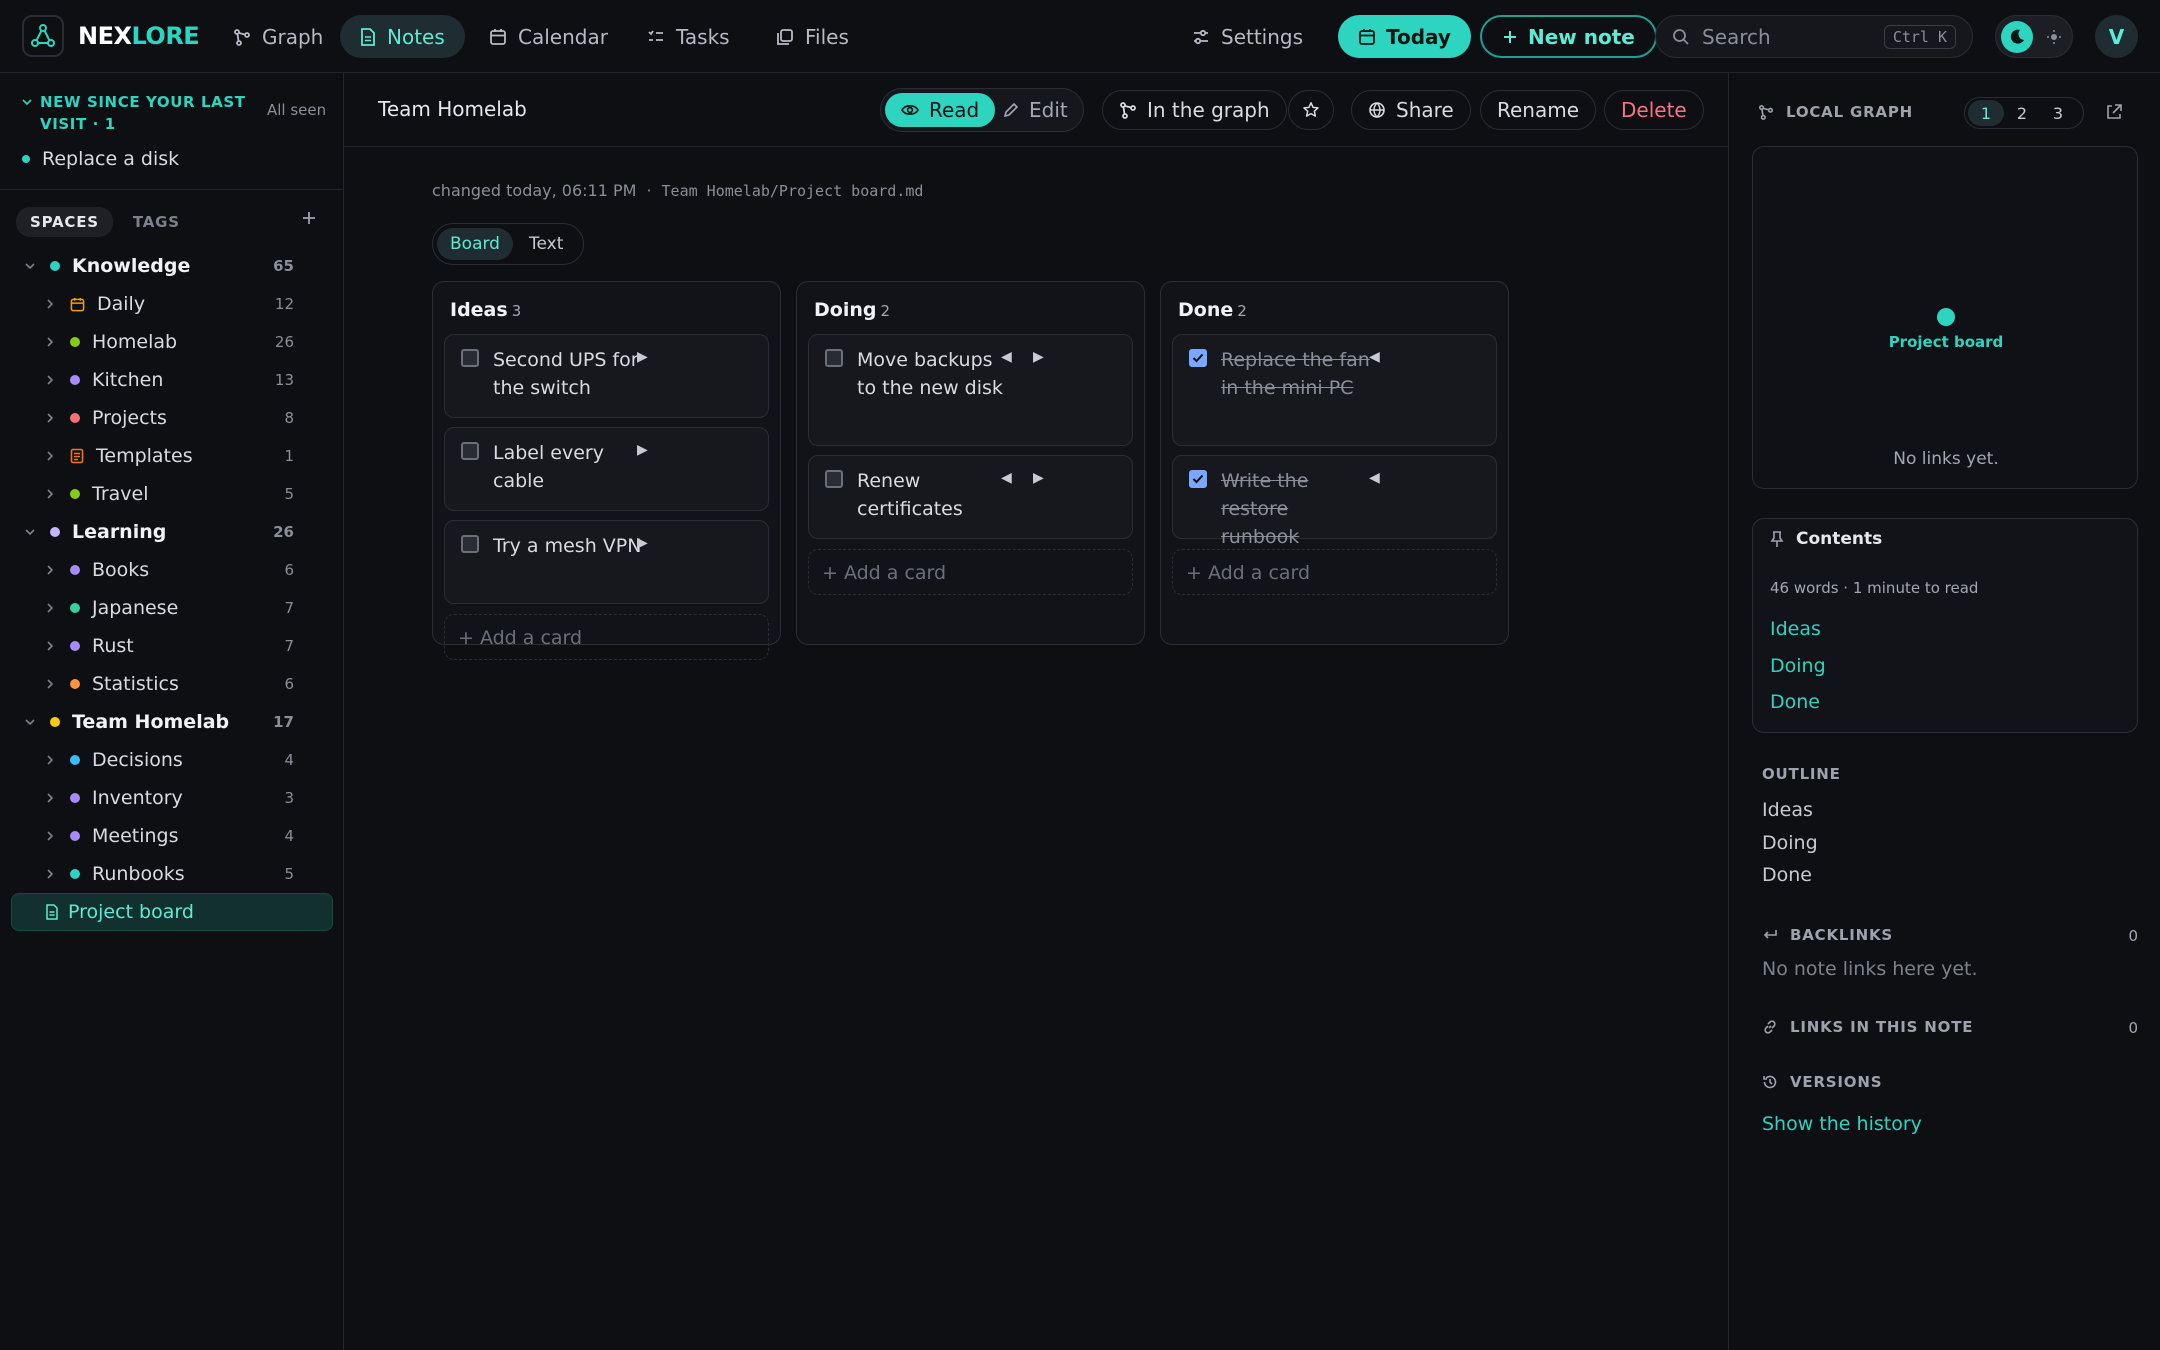 This screenshot has height=1350, width=2160. I want to click on logo-icon, so click(43, 36).